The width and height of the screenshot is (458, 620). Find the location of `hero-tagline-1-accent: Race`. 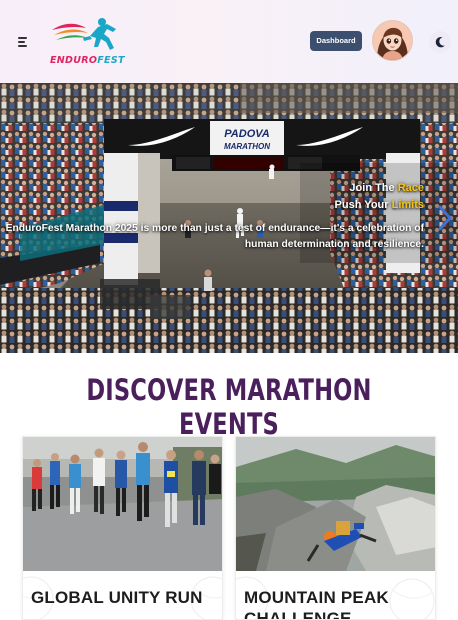

hero-tagline-1-accent: Race is located at coordinates (410, 188).